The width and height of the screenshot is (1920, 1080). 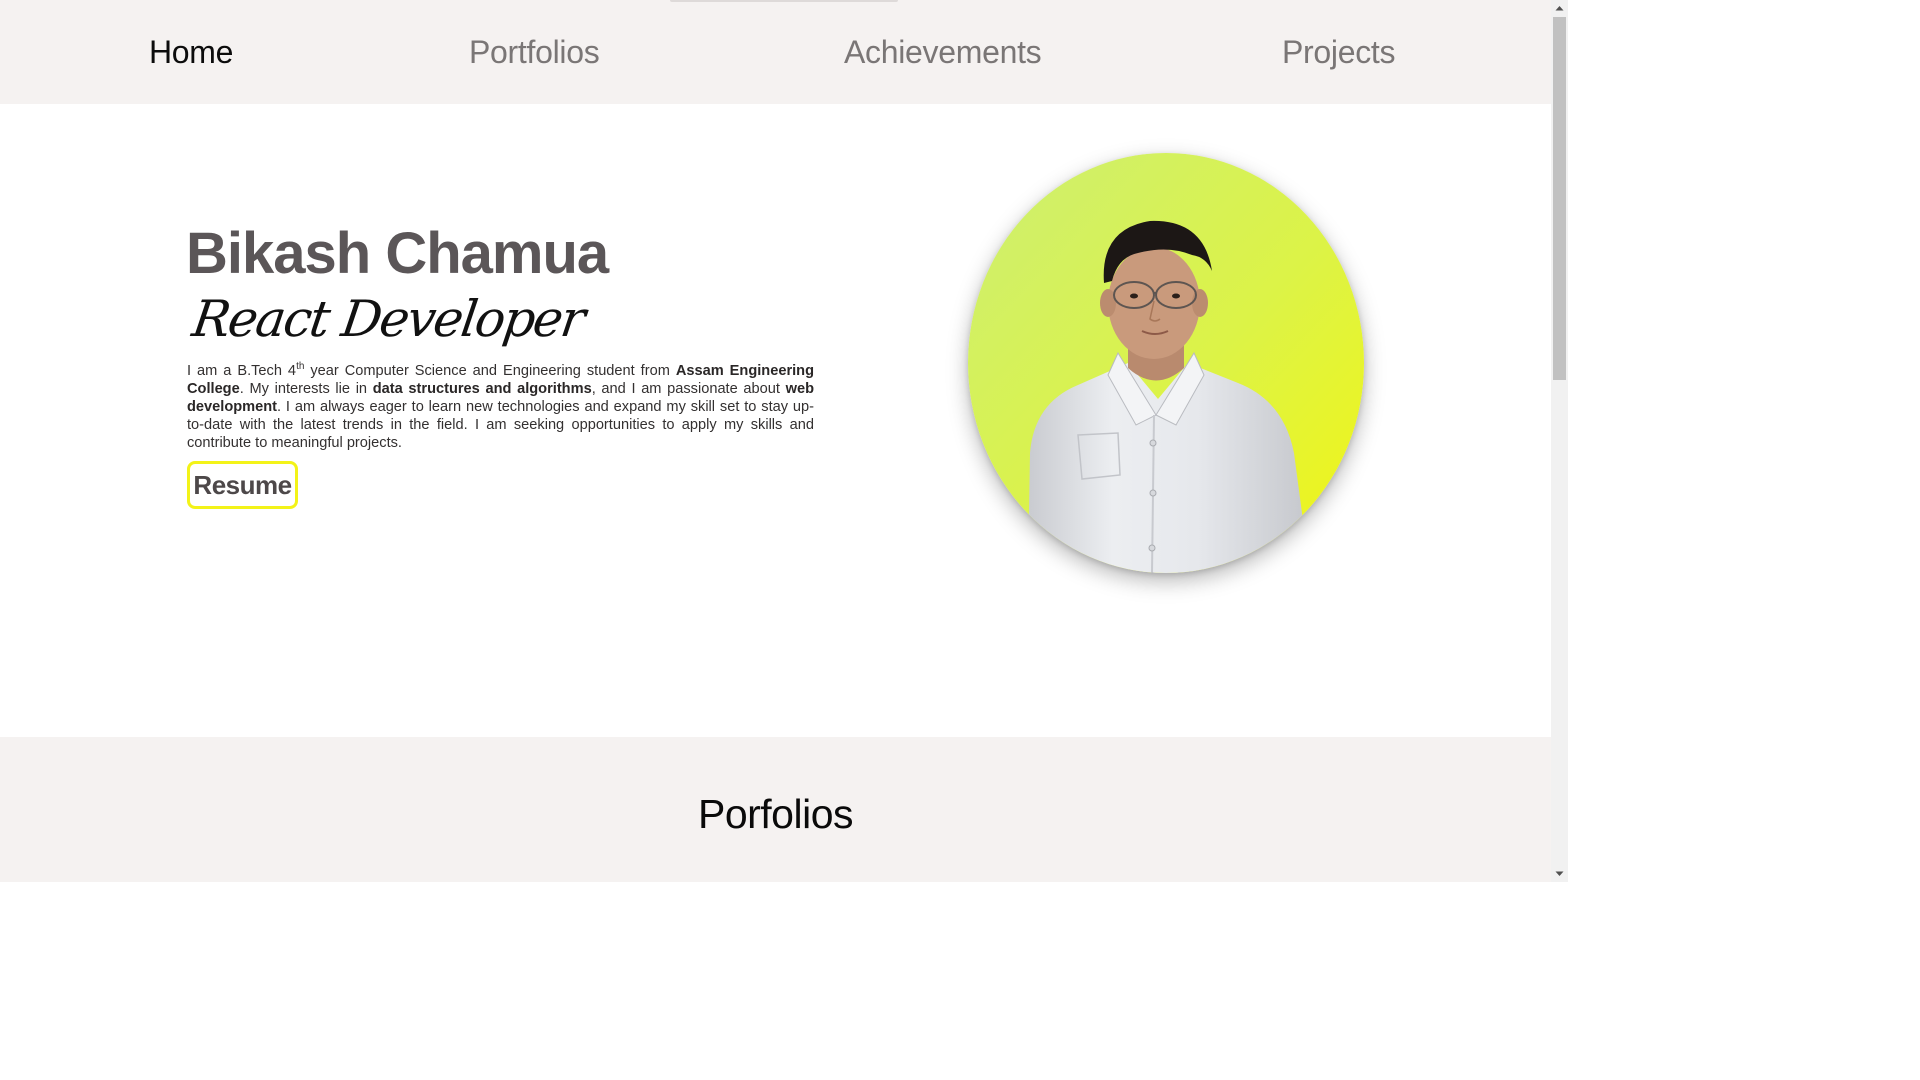 What do you see at coordinates (1559, 873) in the screenshot?
I see `triangle-down-icon` at bounding box center [1559, 873].